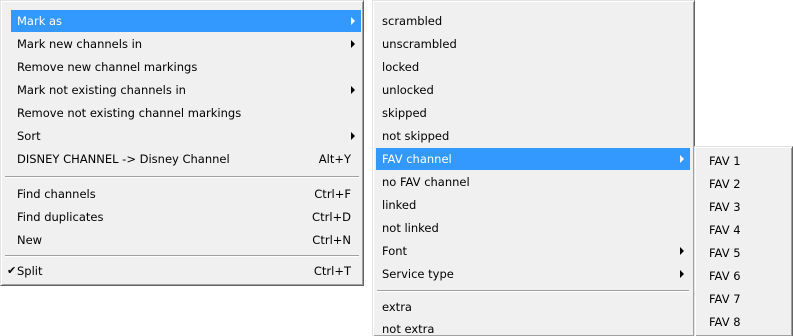  Describe the element at coordinates (725, 299) in the screenshot. I see `menu-item-label: FAV 7` at that location.